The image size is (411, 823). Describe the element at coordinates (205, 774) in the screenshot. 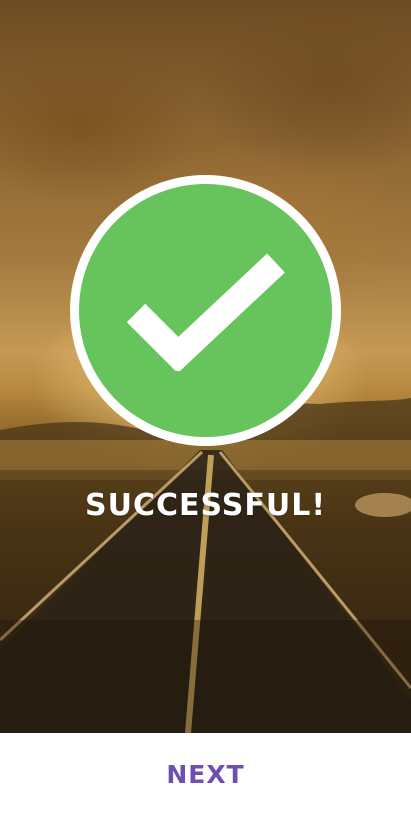

I see `next-button: NEXT` at that location.